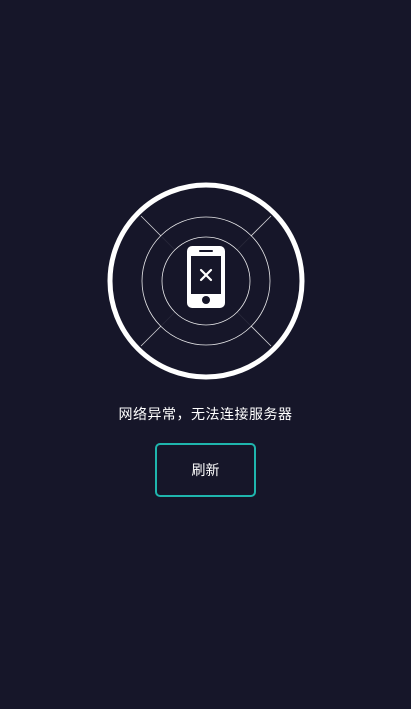 This screenshot has height=709, width=411. What do you see at coordinates (205, 415) in the screenshot?
I see `error-message: 网络异常，无法连接服务器` at bounding box center [205, 415].